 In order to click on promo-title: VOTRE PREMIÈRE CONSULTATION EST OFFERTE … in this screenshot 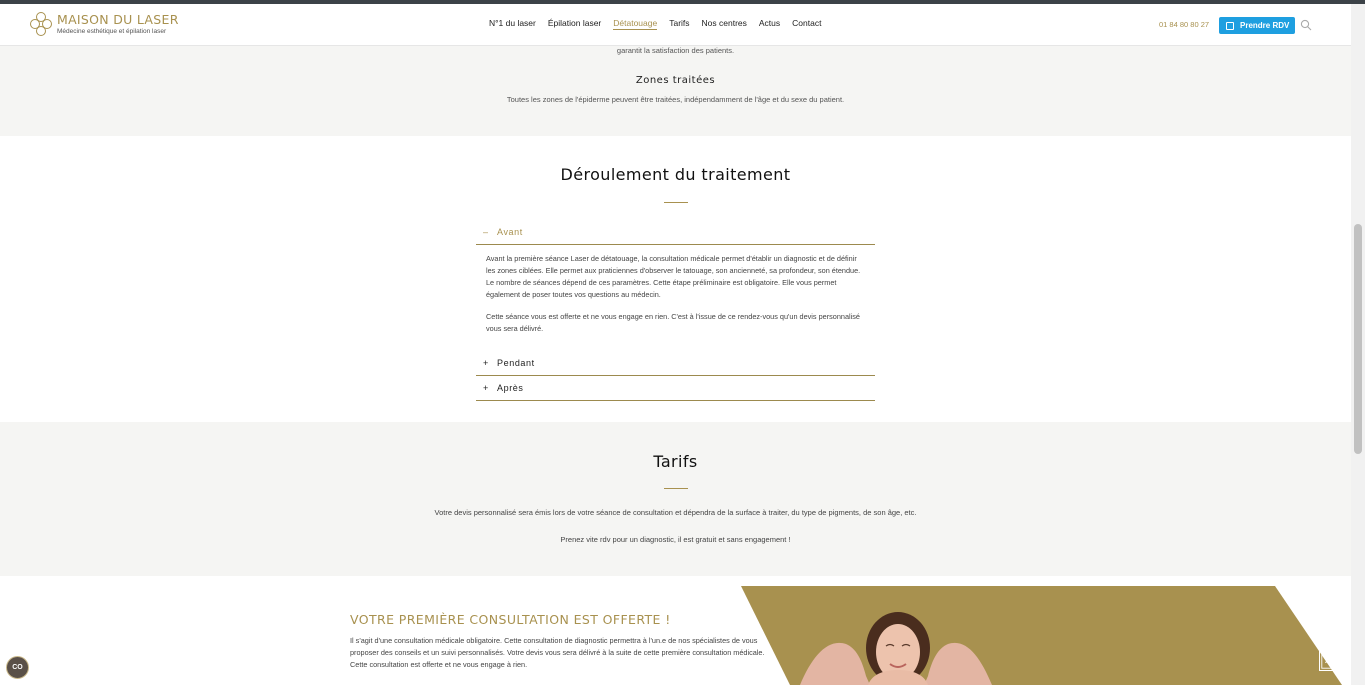, I will do `click(510, 619)`.